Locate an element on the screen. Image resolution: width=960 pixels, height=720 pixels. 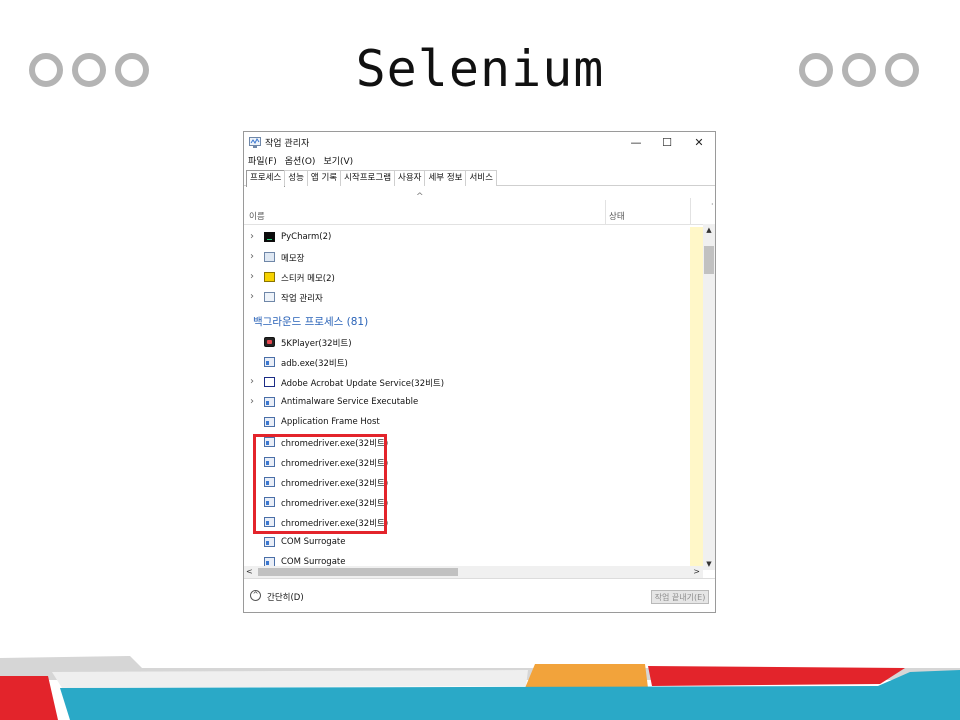
pycharm-icon is located at coordinates (269, 237).